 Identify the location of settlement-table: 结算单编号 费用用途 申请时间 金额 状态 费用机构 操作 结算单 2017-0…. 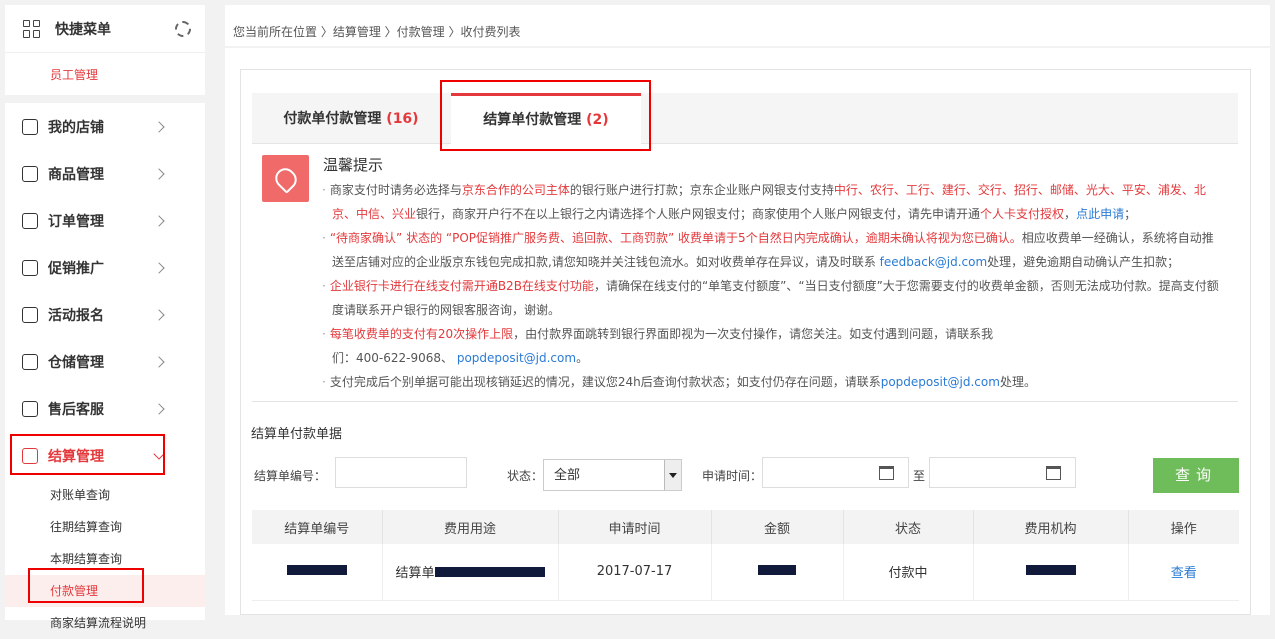
(745, 555).